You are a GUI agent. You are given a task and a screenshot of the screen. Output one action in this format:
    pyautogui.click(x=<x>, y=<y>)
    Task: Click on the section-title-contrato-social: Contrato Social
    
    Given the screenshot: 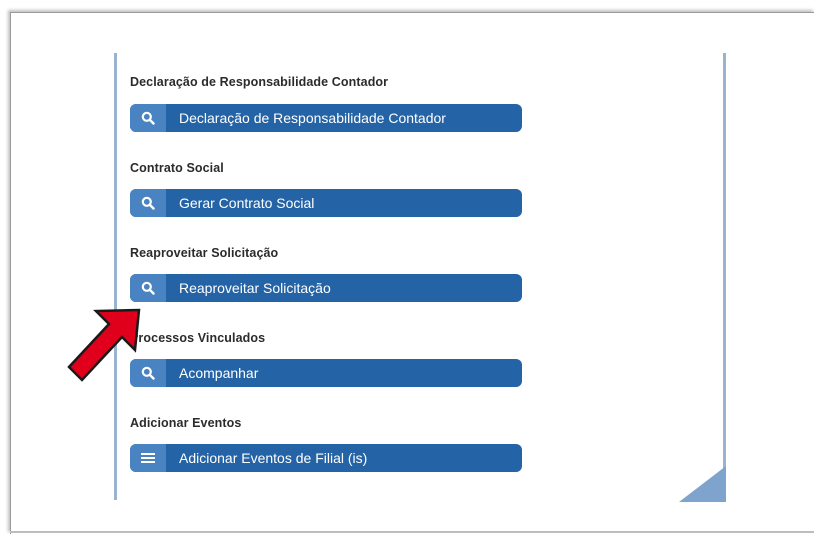 What is the action you would take?
    pyautogui.click(x=177, y=168)
    